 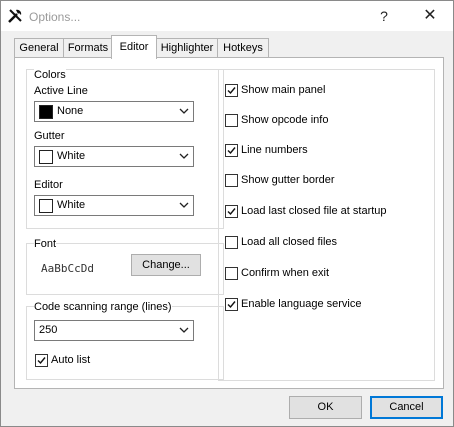 I want to click on tab-label: Formats, so click(x=88, y=48).